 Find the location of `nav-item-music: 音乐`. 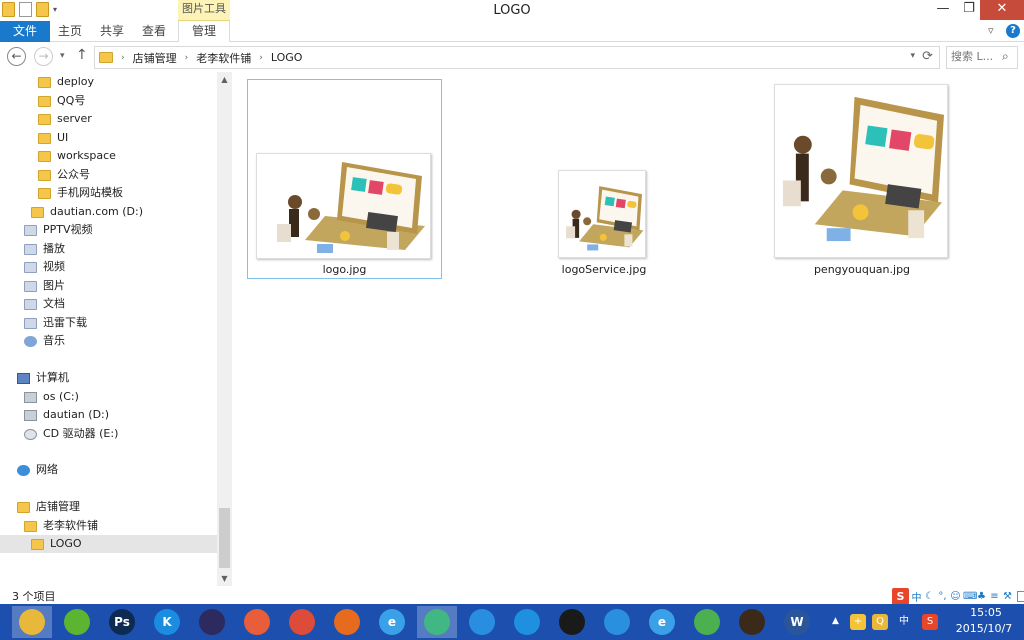

nav-item-music: 音乐 is located at coordinates (44, 341).